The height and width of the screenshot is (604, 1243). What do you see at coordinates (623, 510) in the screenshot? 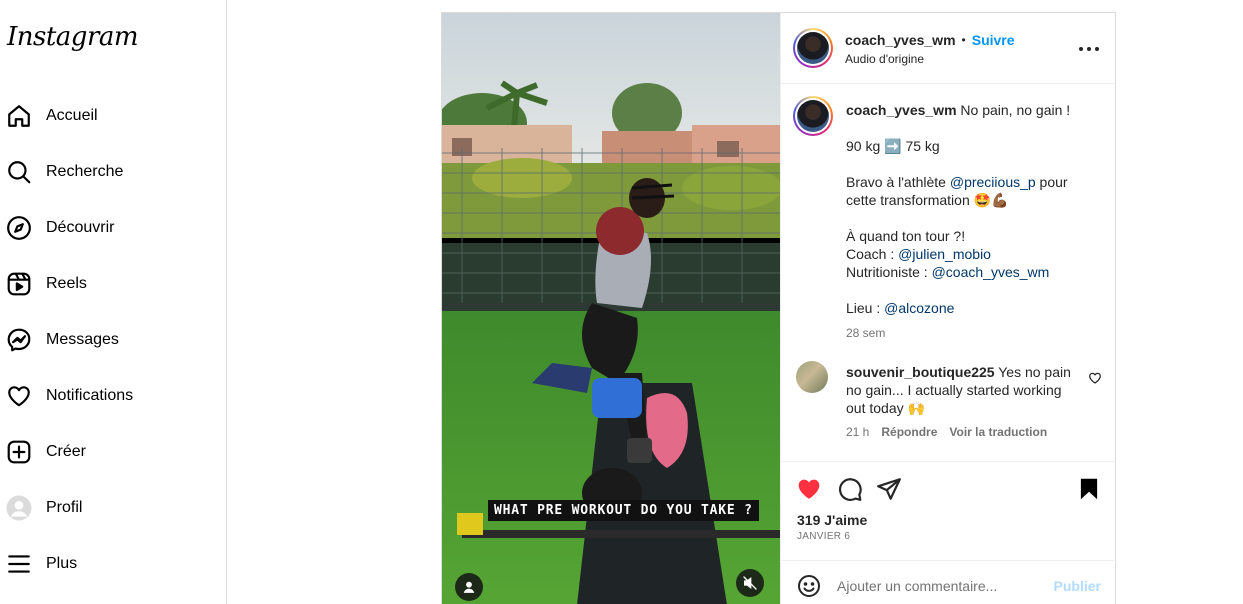
I see `video-caption-overlay: WHAT PRE WORKOUT DO YOU TAKE ?` at bounding box center [623, 510].